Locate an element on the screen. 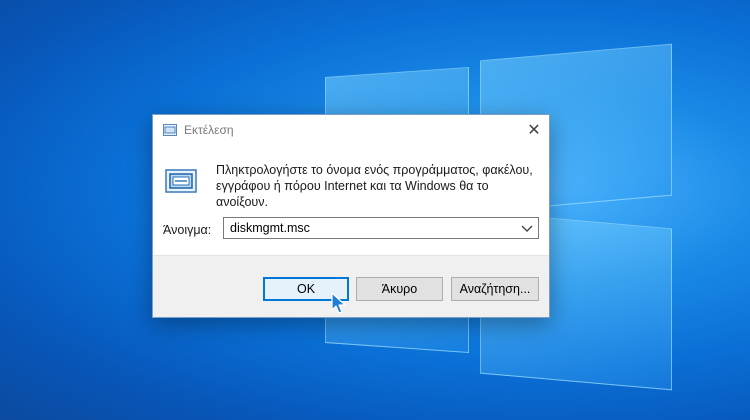 The height and width of the screenshot is (420, 750). title-bar: Εκτέλεση ✕ is located at coordinates (351, 130).